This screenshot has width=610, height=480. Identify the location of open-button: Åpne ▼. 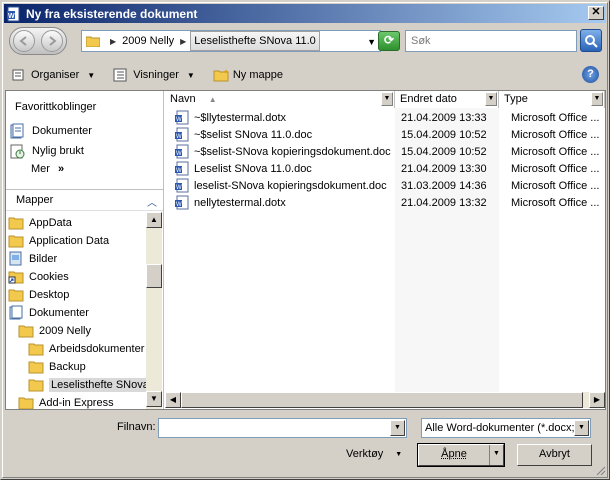
(461, 455).